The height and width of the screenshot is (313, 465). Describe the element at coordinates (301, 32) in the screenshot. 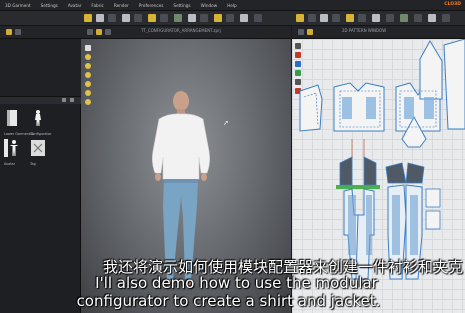

I see `layer-icon` at that location.